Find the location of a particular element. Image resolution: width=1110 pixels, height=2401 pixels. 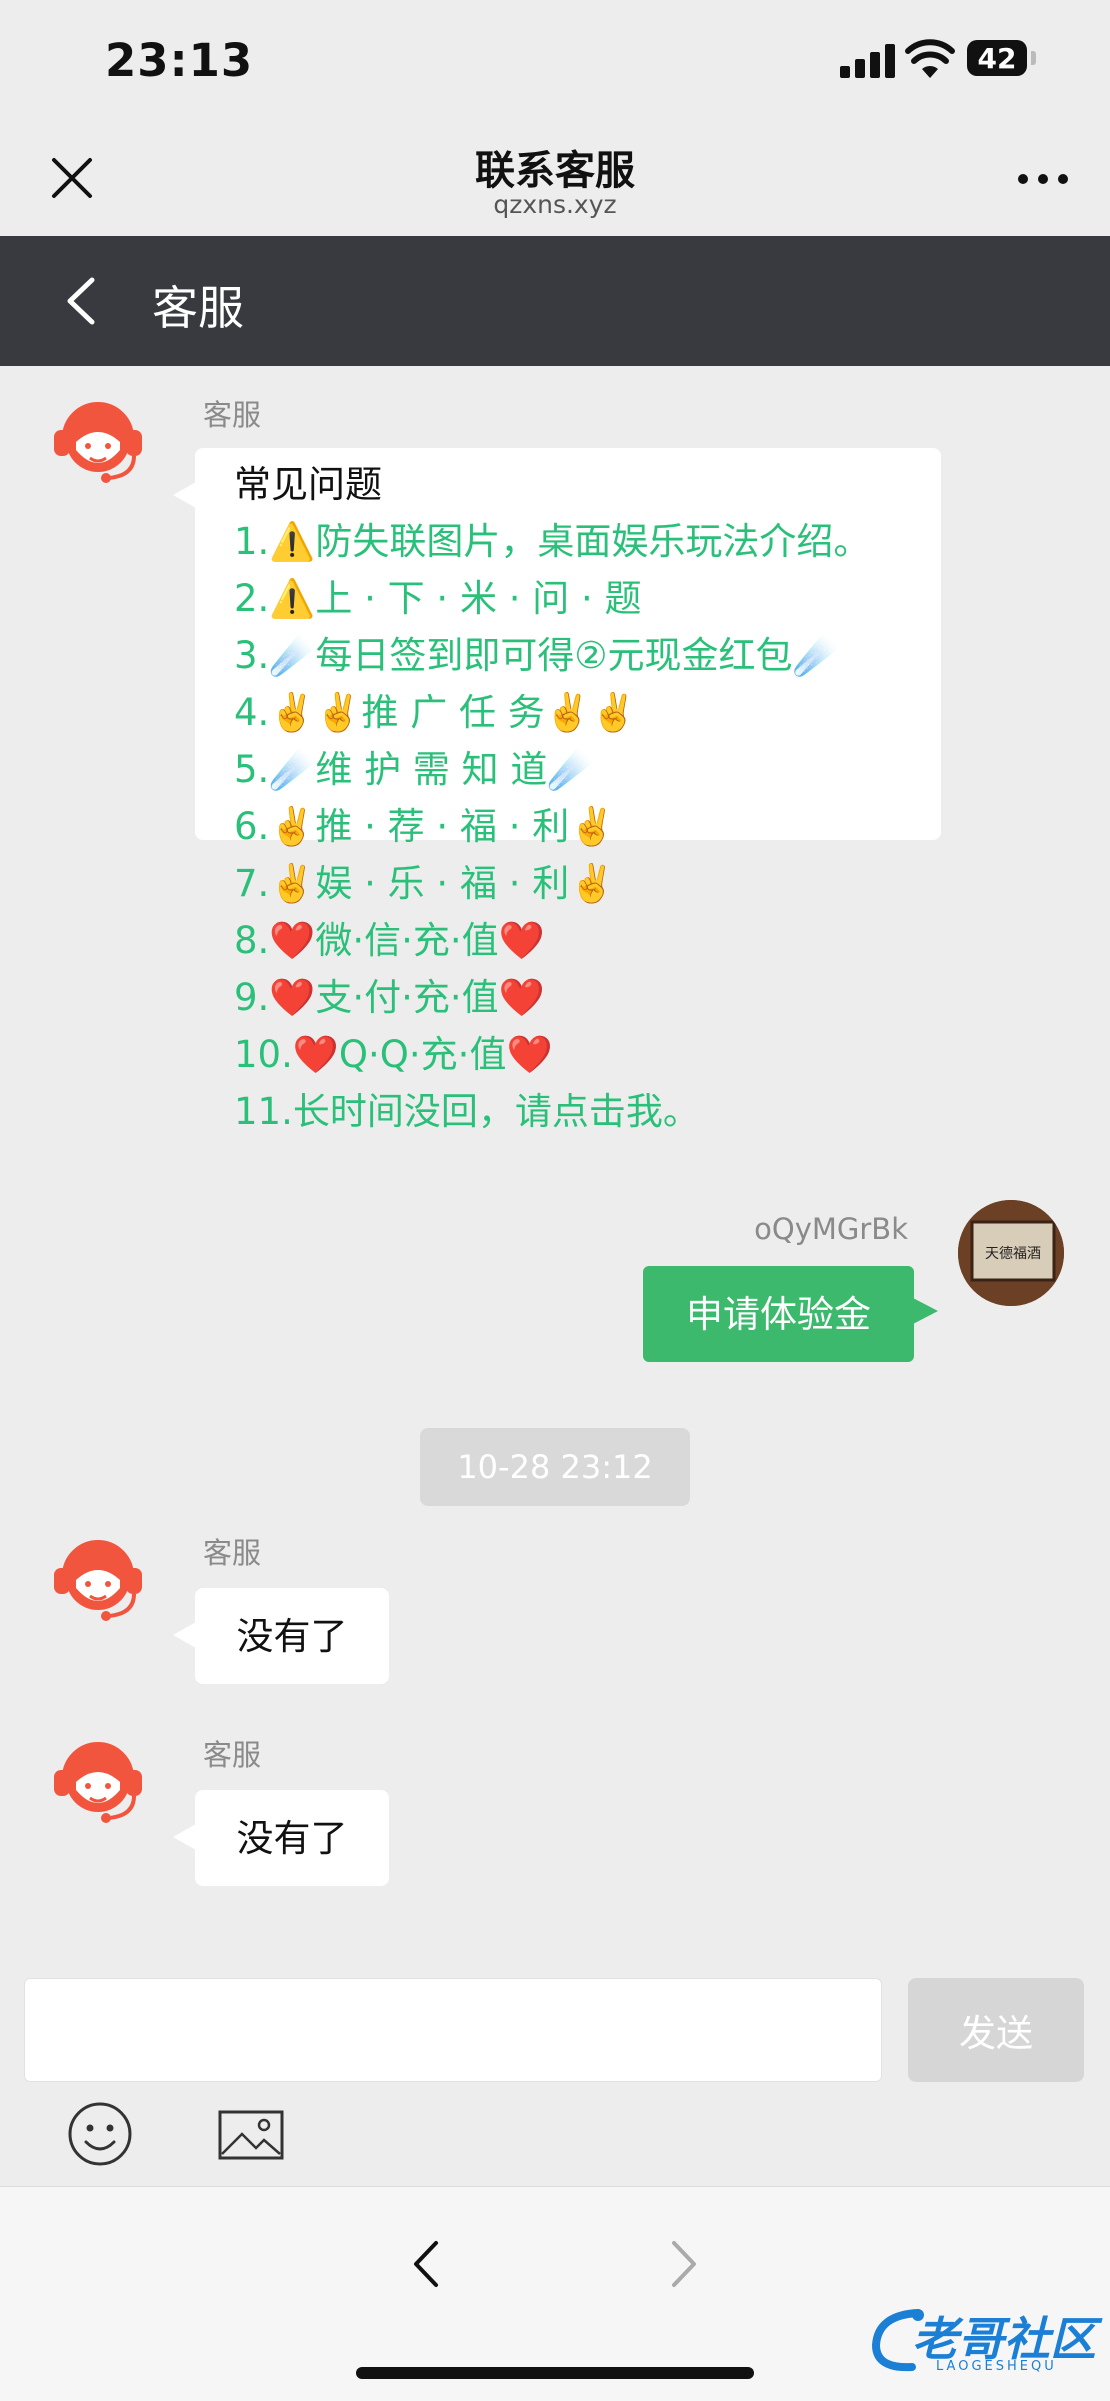

web-title: 联系客服 is located at coordinates (555, 171).